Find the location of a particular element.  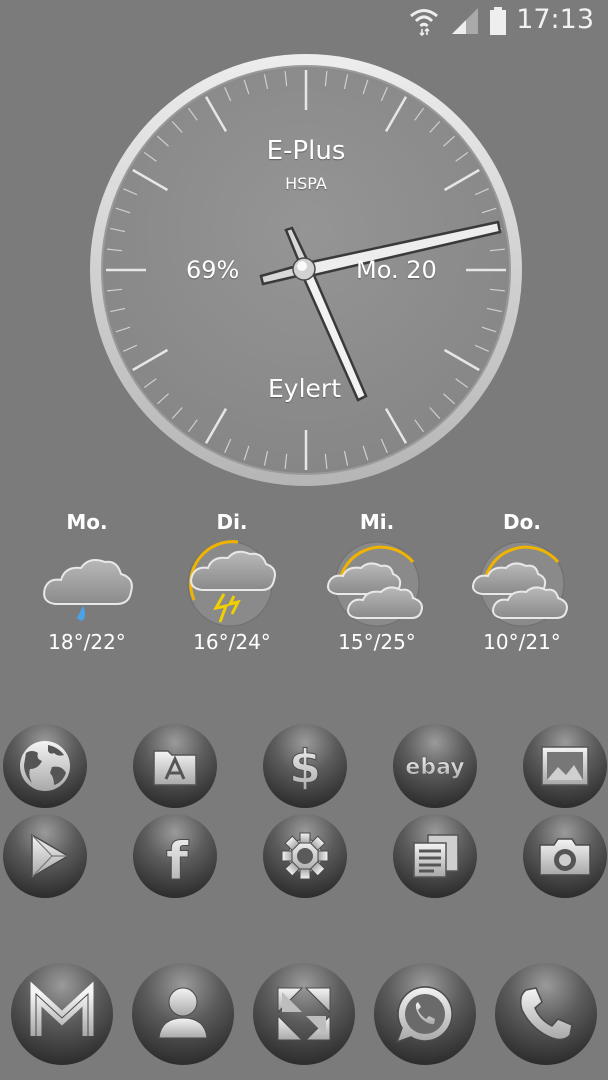

phone-icon is located at coordinates (546, 1014).